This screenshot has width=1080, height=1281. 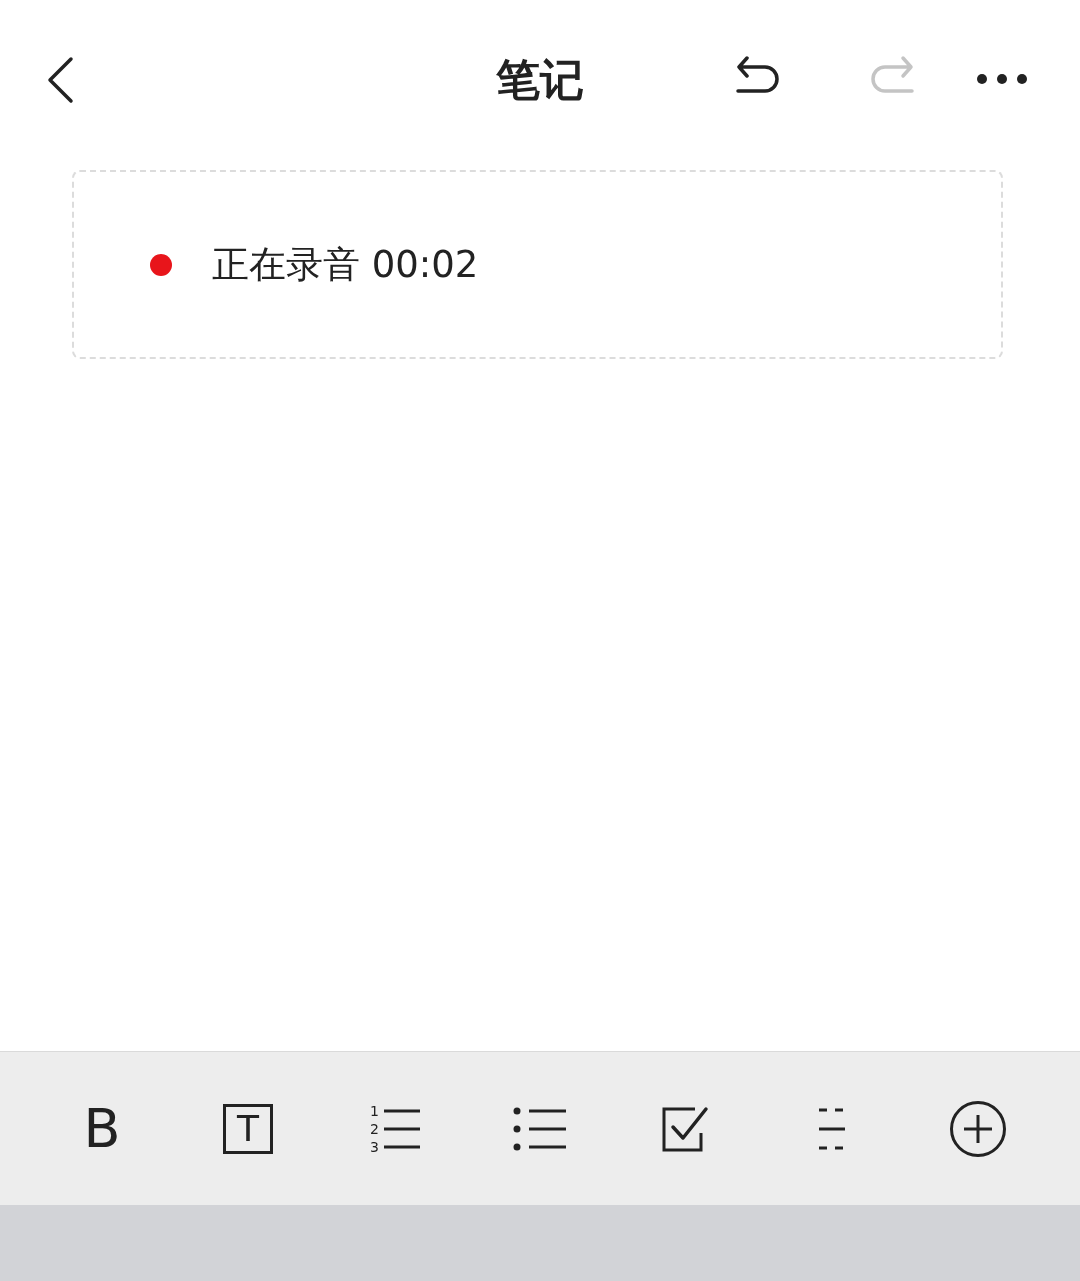 What do you see at coordinates (540, 80) in the screenshot?
I see `page-title: 笔记` at bounding box center [540, 80].